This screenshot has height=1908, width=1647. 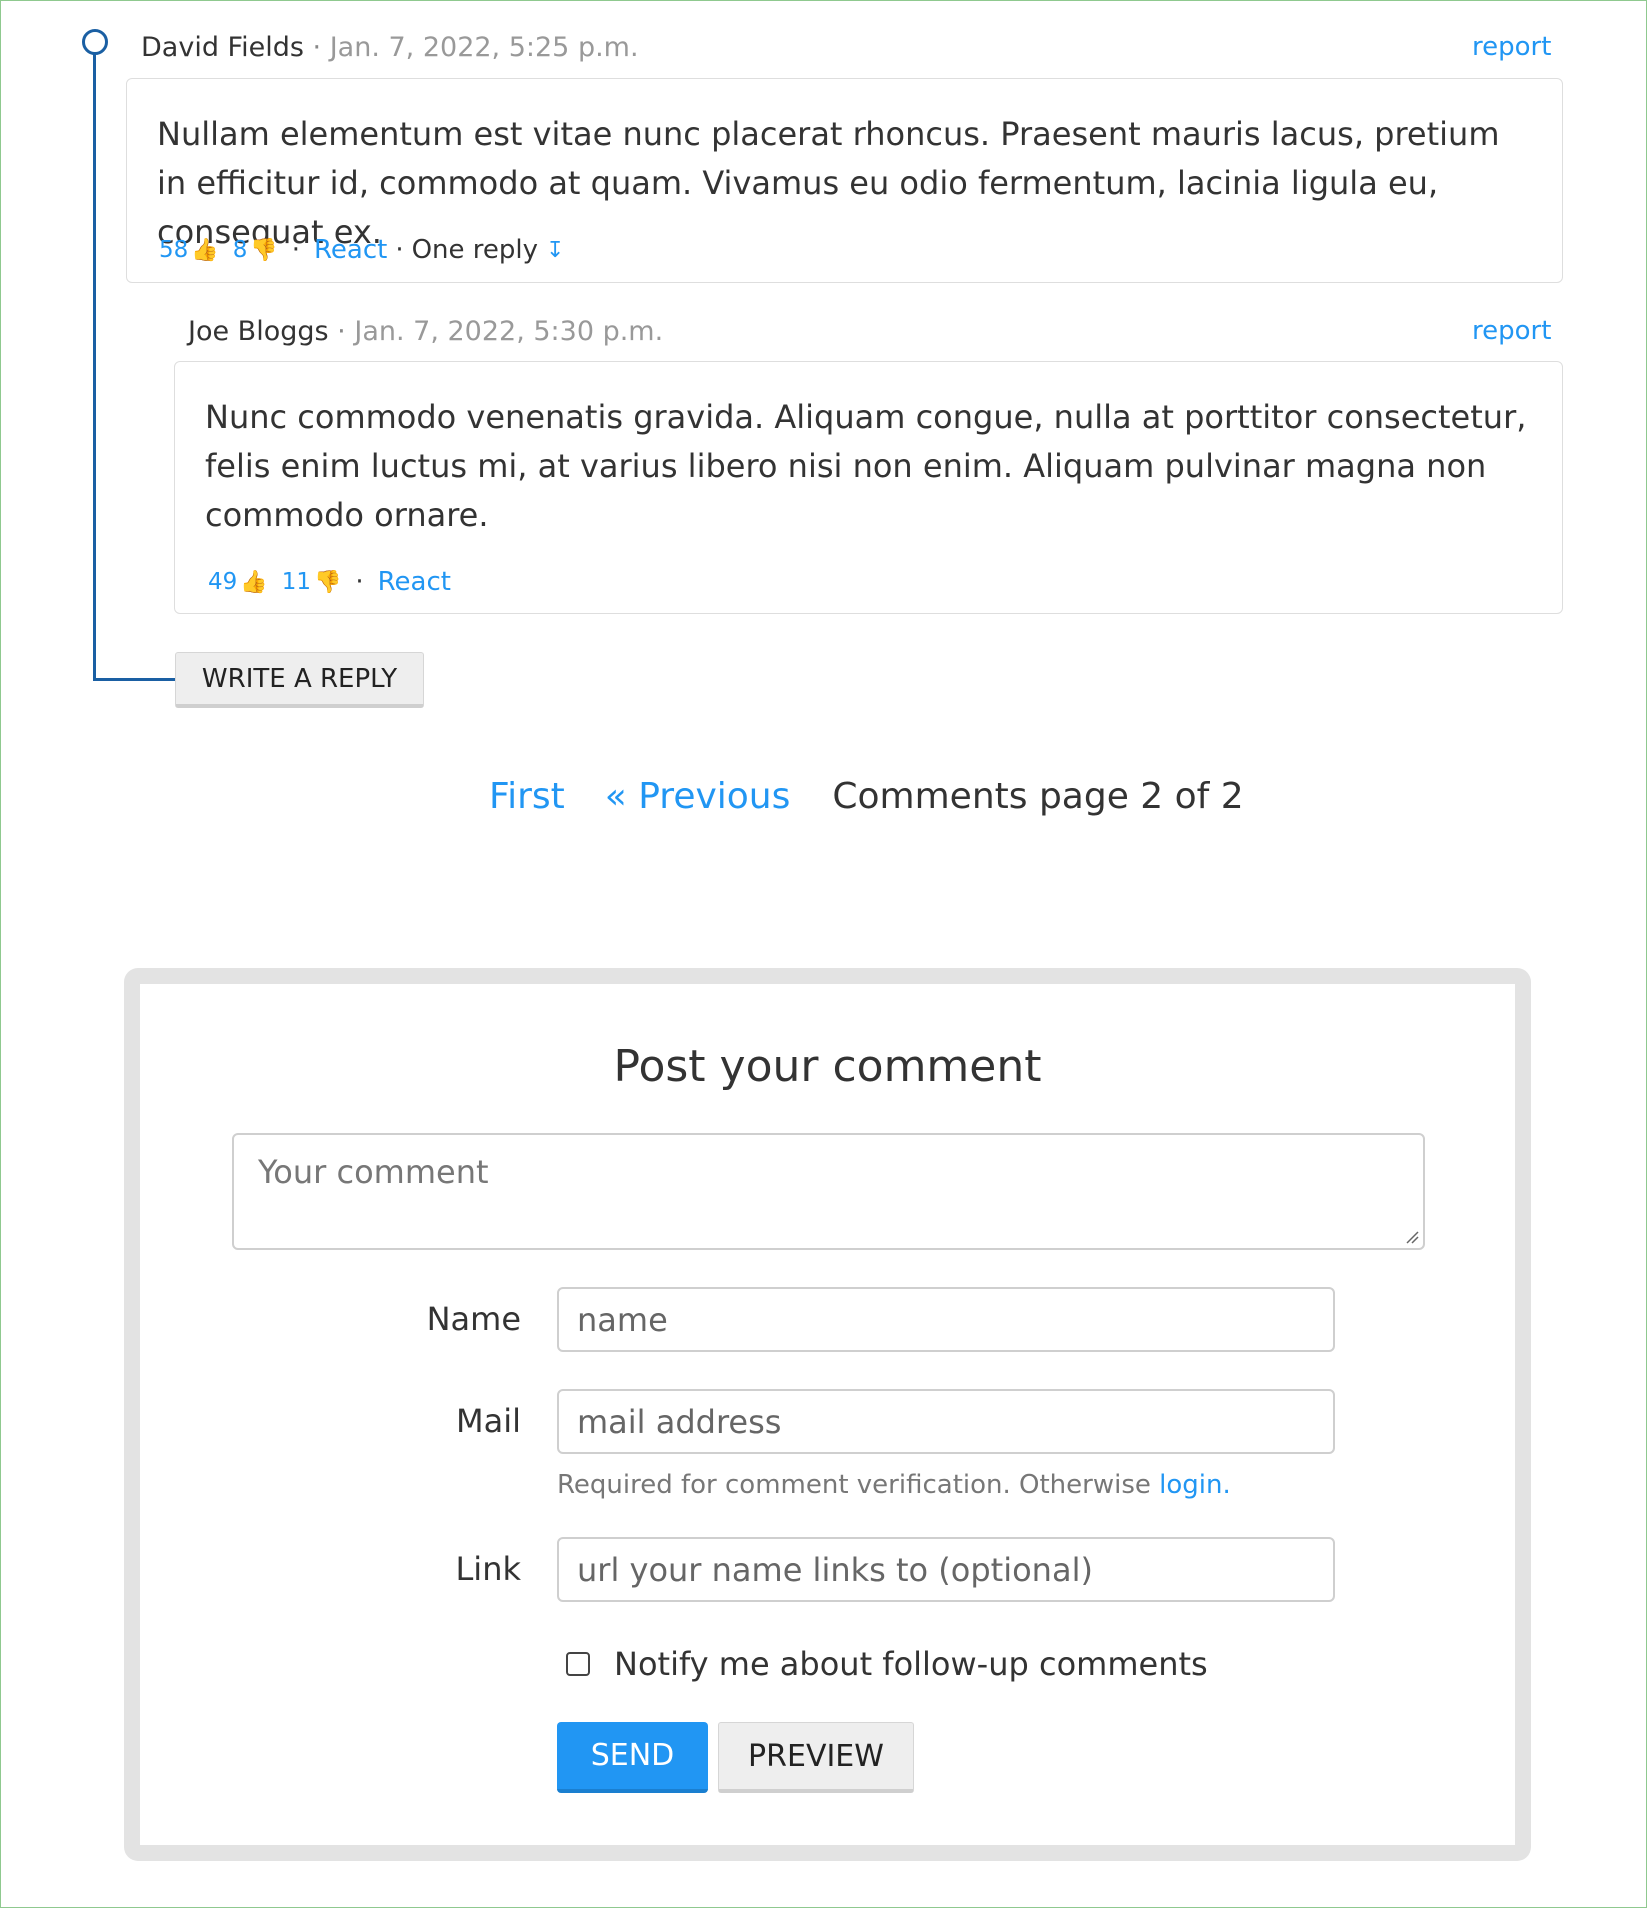 I want to click on login-link: login., so click(x=1195, y=1485).